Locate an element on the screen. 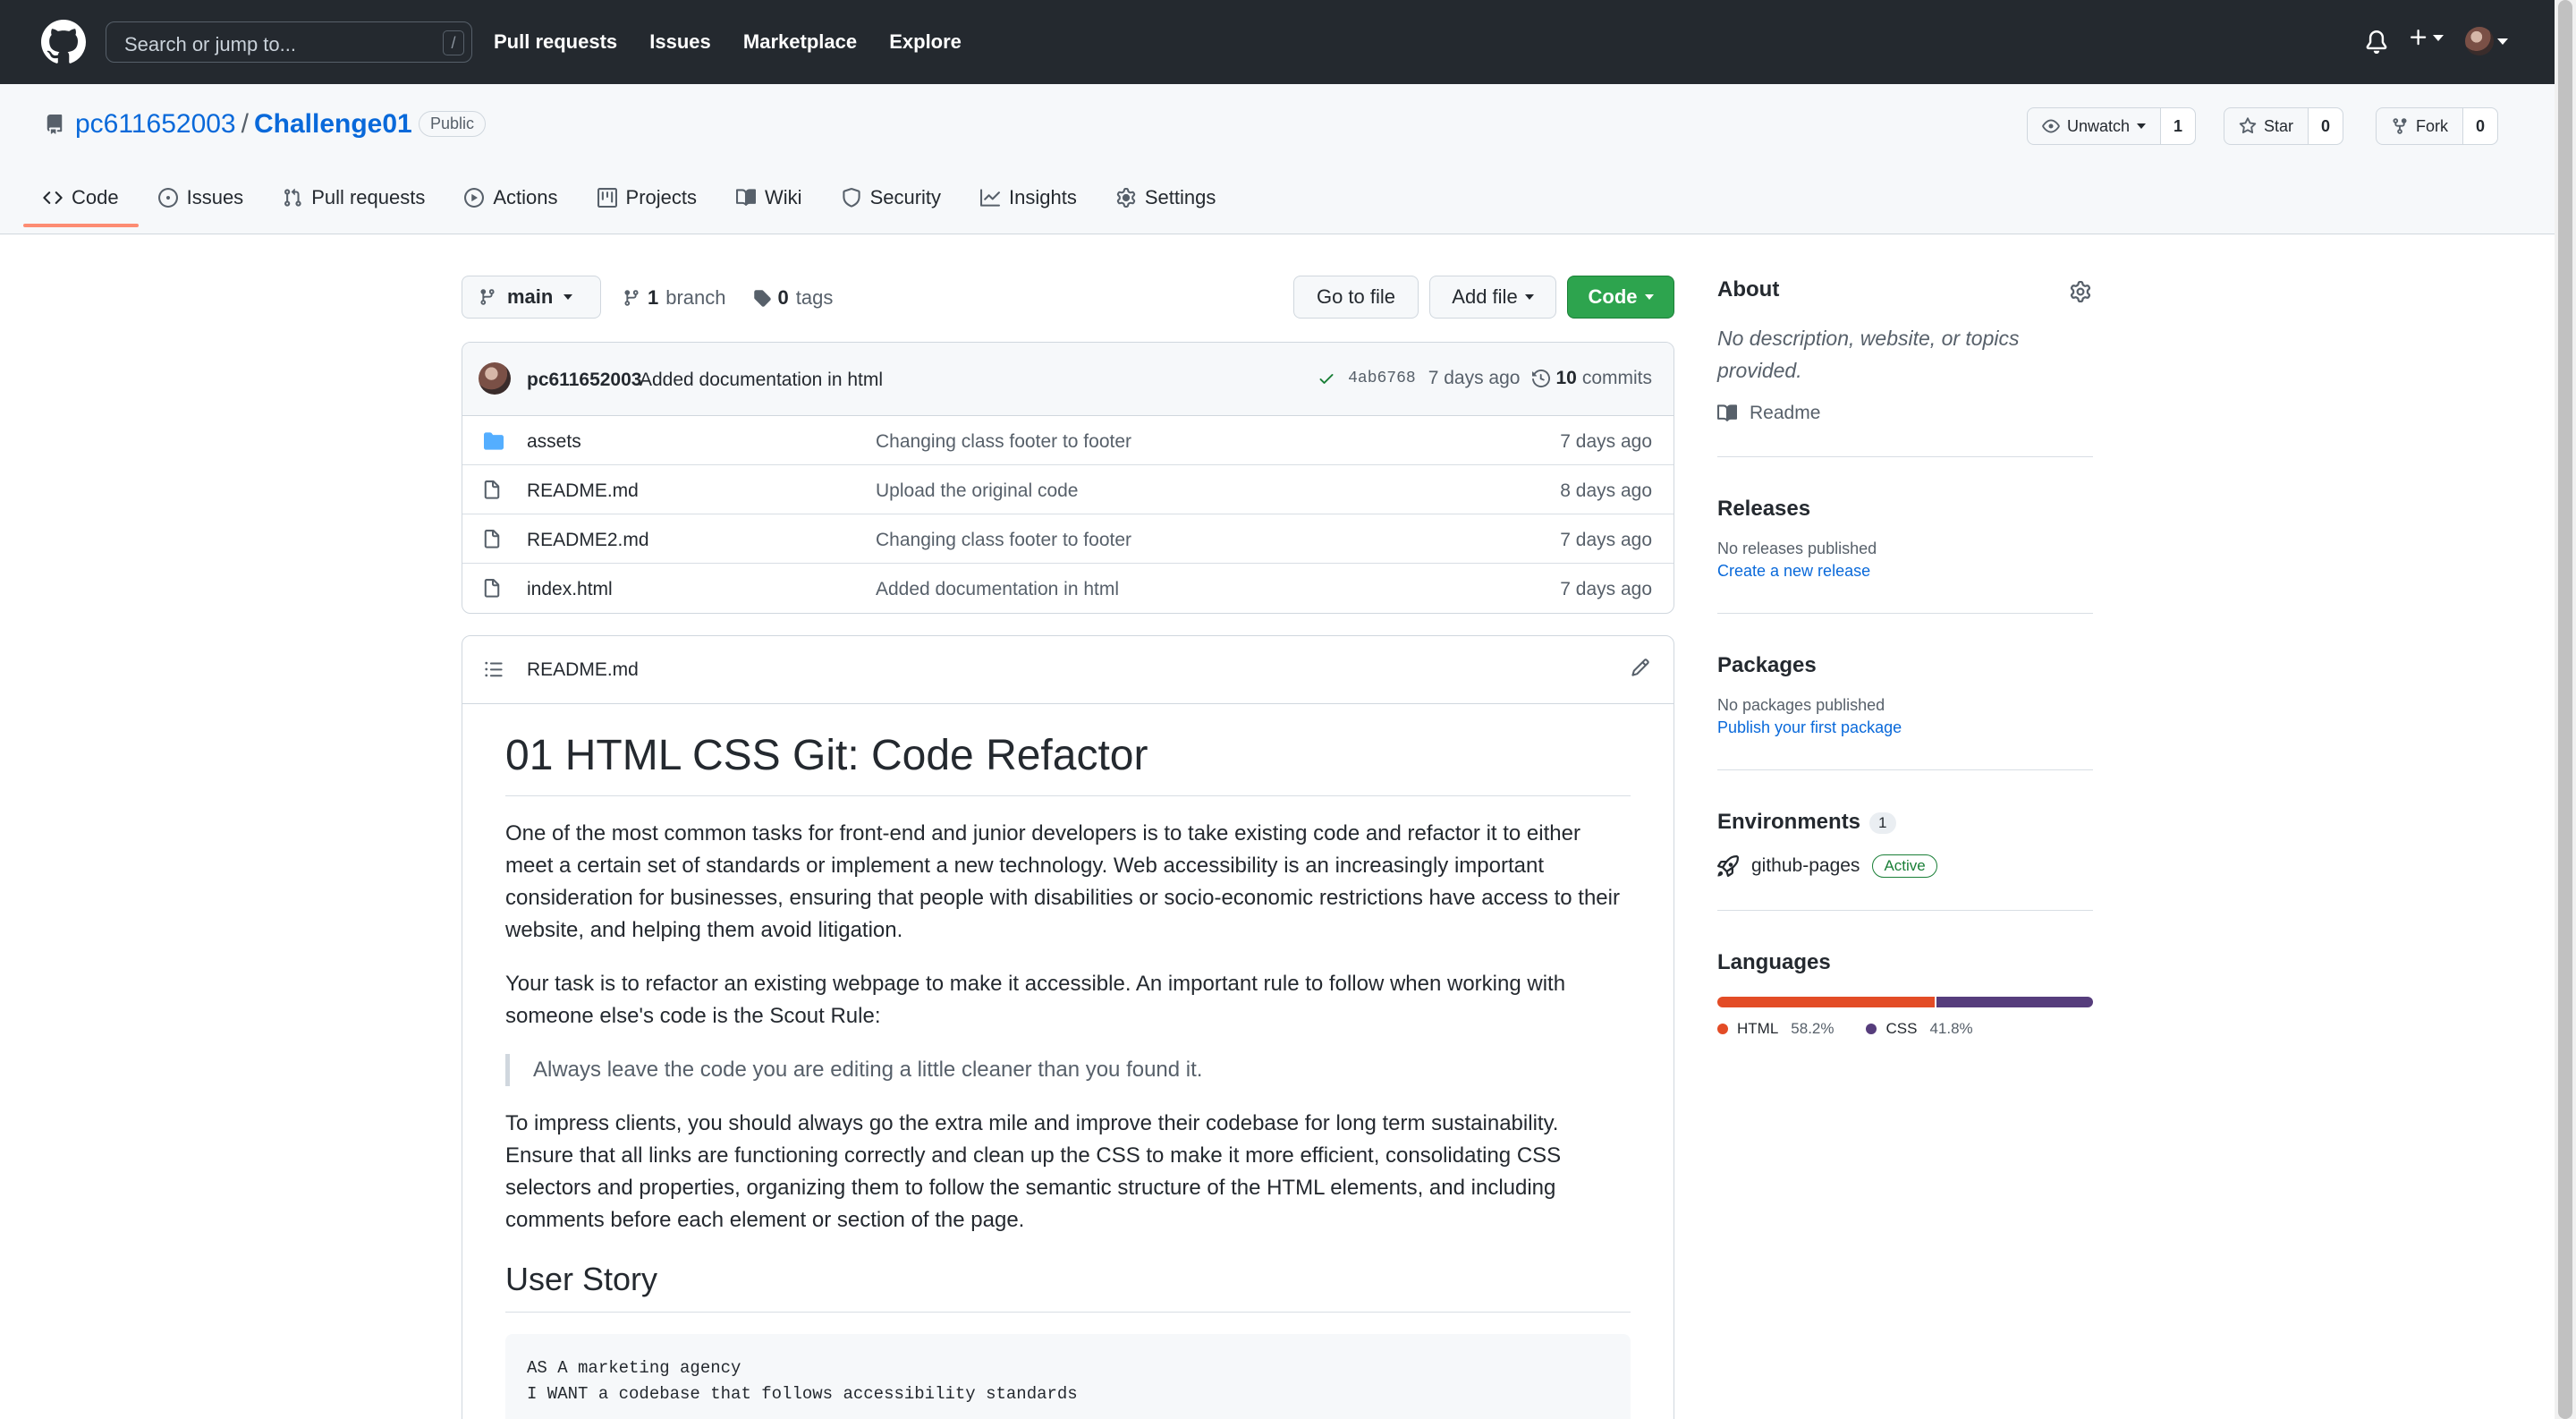  check-icon is located at coordinates (1326, 378).